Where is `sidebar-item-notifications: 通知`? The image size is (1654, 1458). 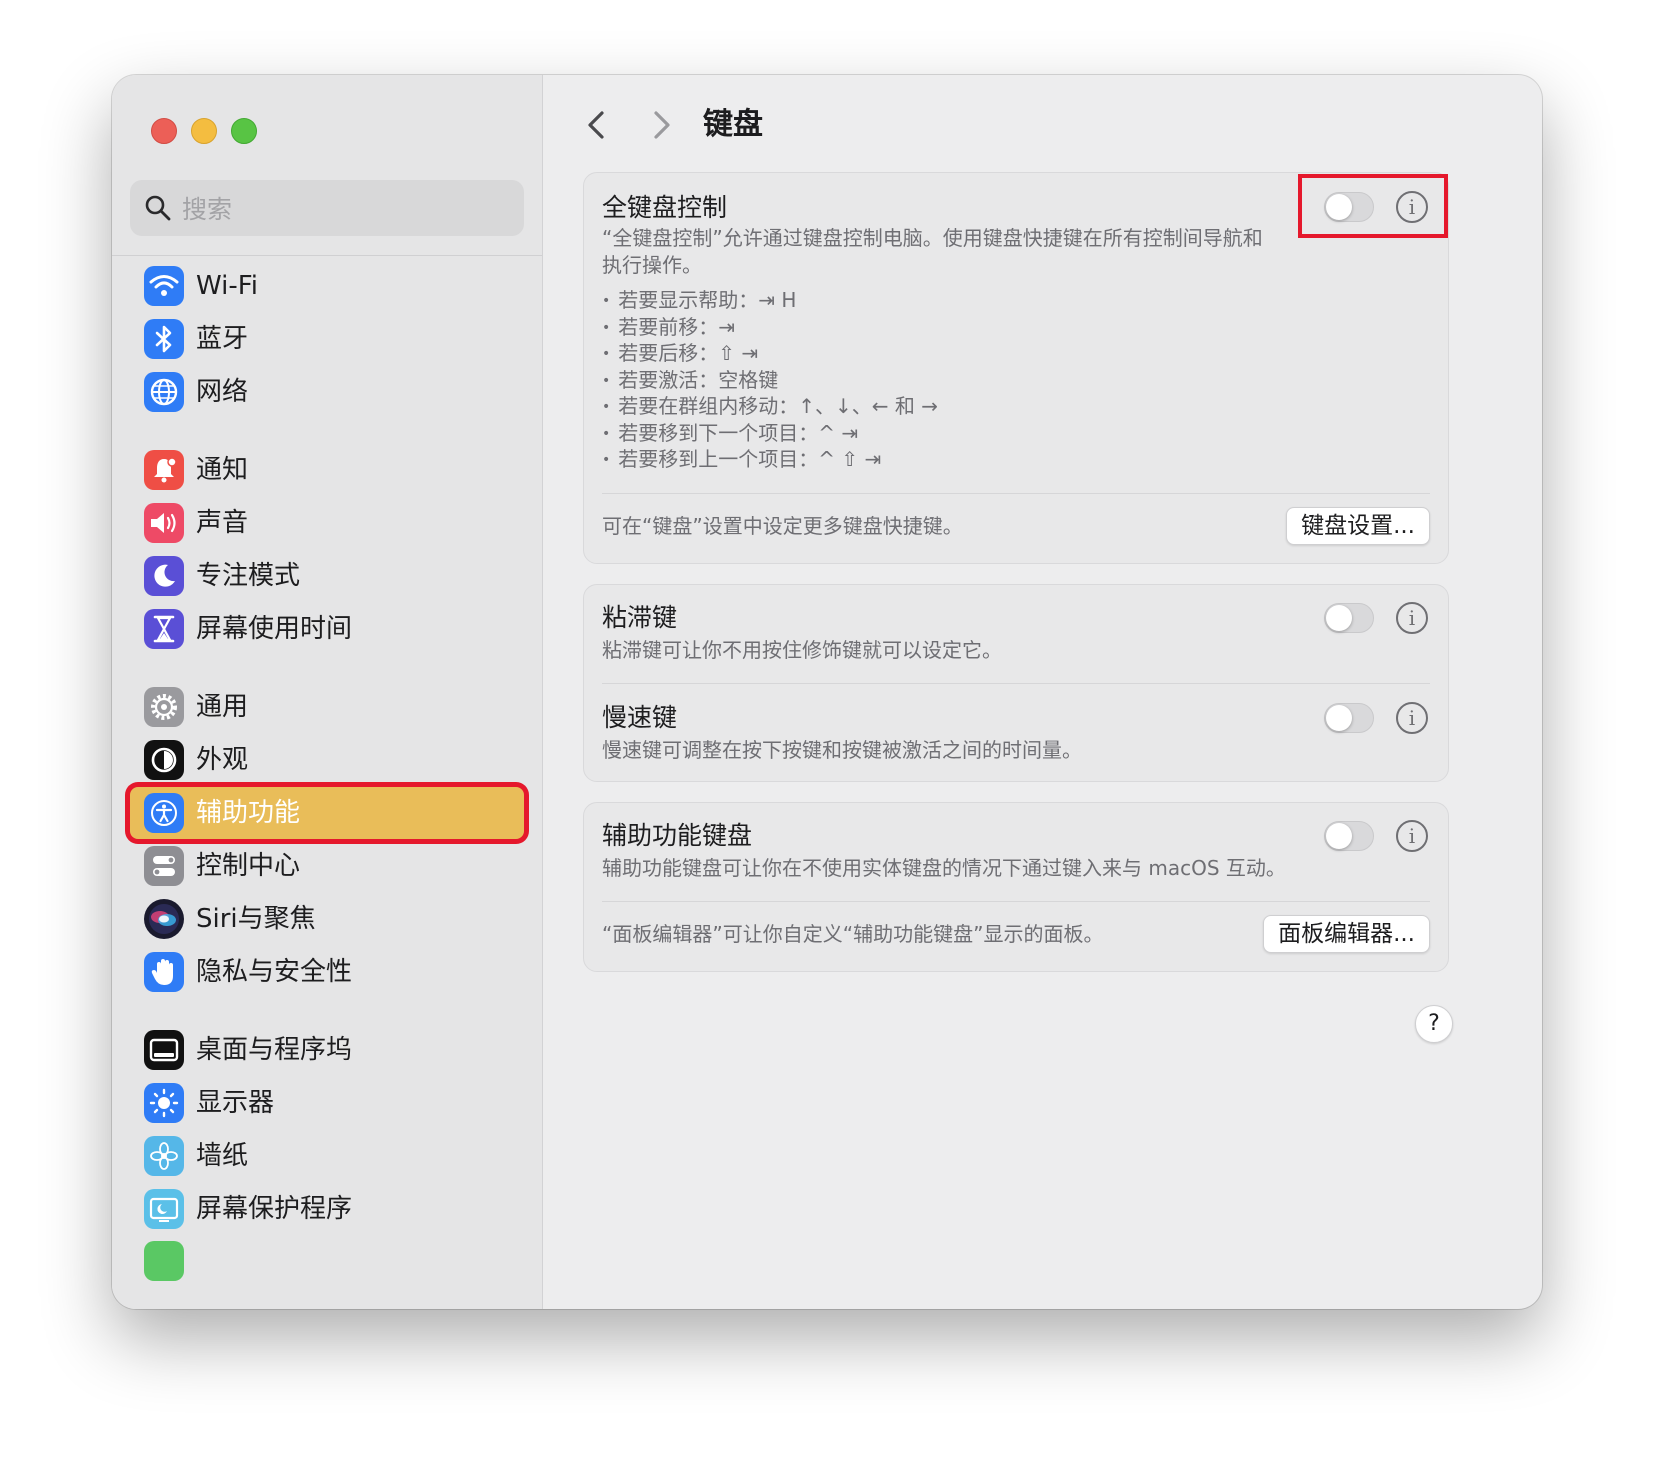 sidebar-item-notifications: 通知 is located at coordinates (327, 470).